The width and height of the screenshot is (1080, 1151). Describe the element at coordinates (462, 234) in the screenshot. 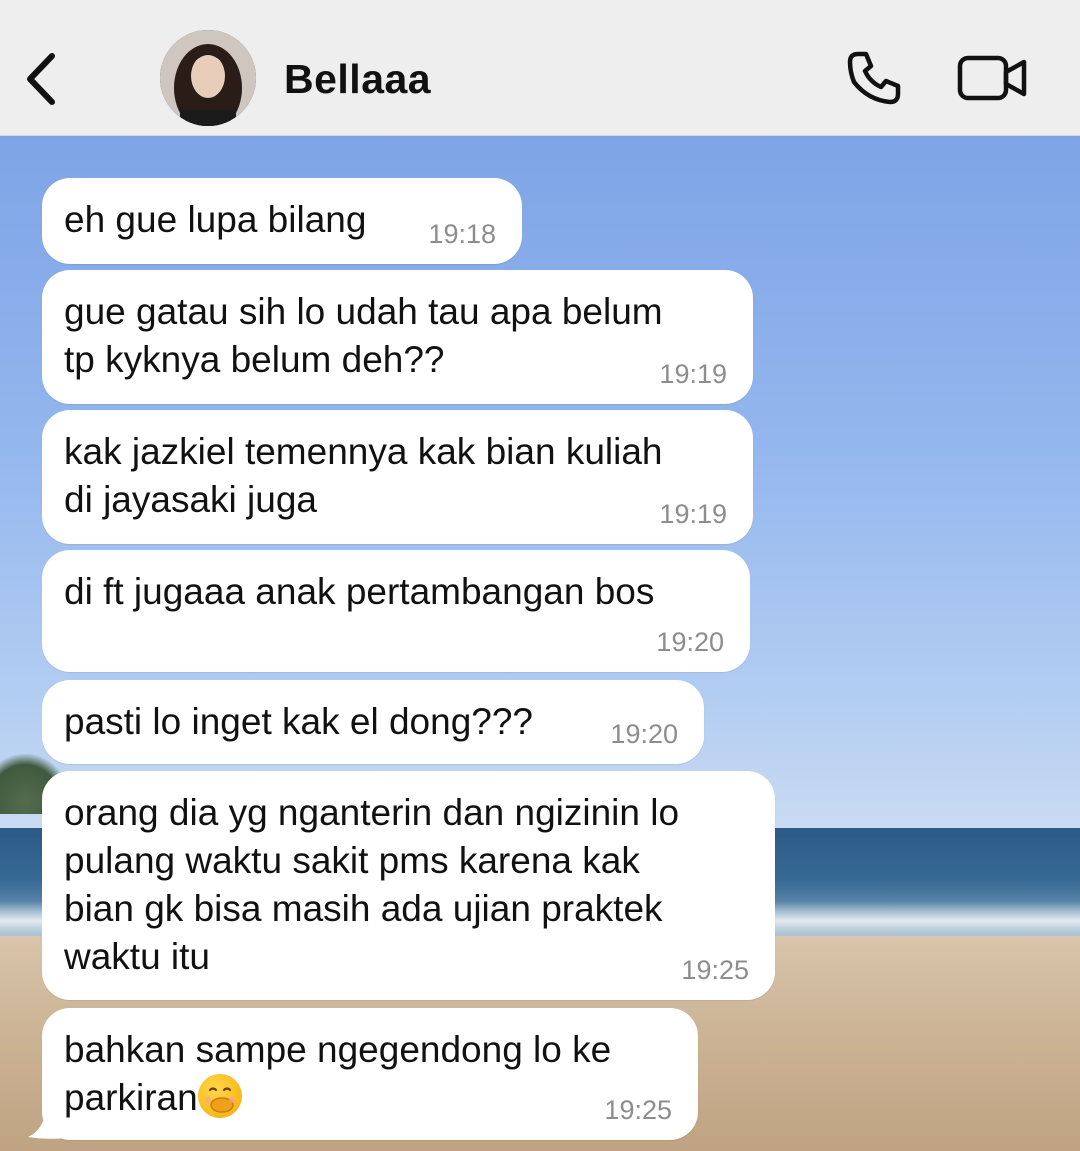

I see `message-time: 19:18` at that location.